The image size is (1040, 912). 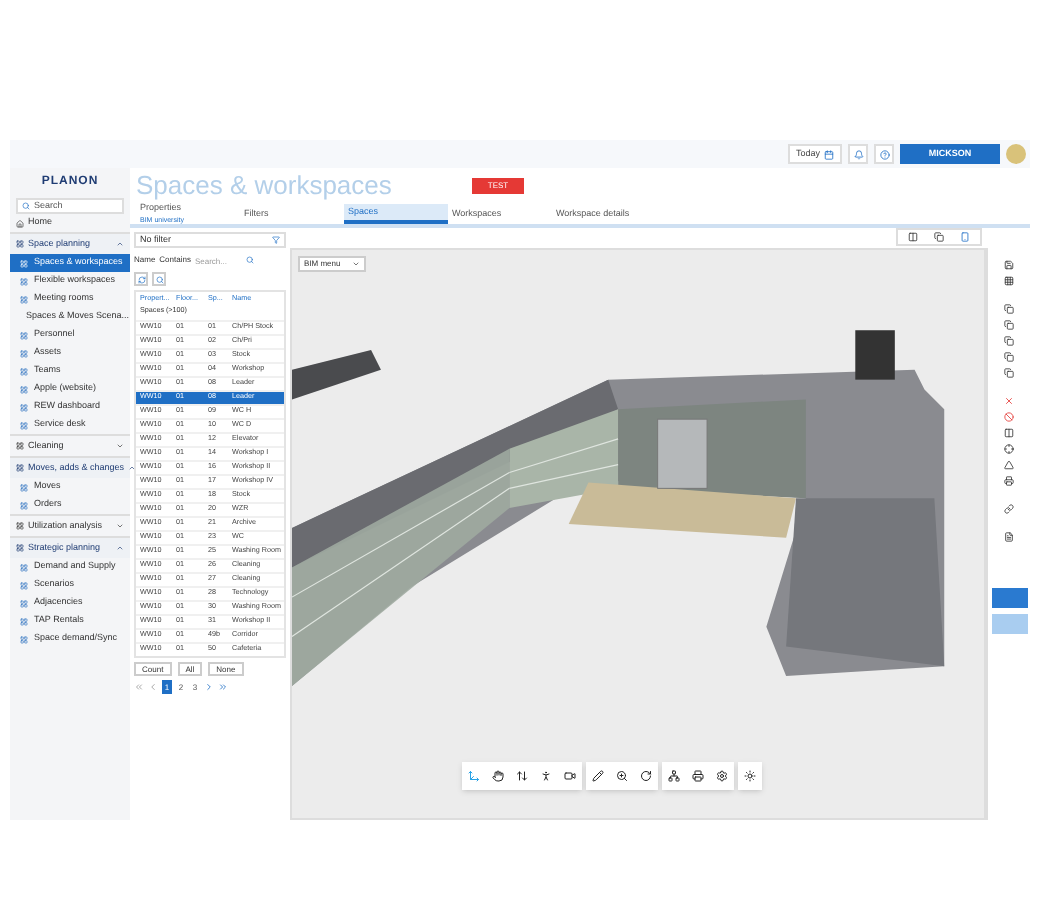 What do you see at coordinates (209, 687) in the screenshot?
I see `next-page-icon` at bounding box center [209, 687].